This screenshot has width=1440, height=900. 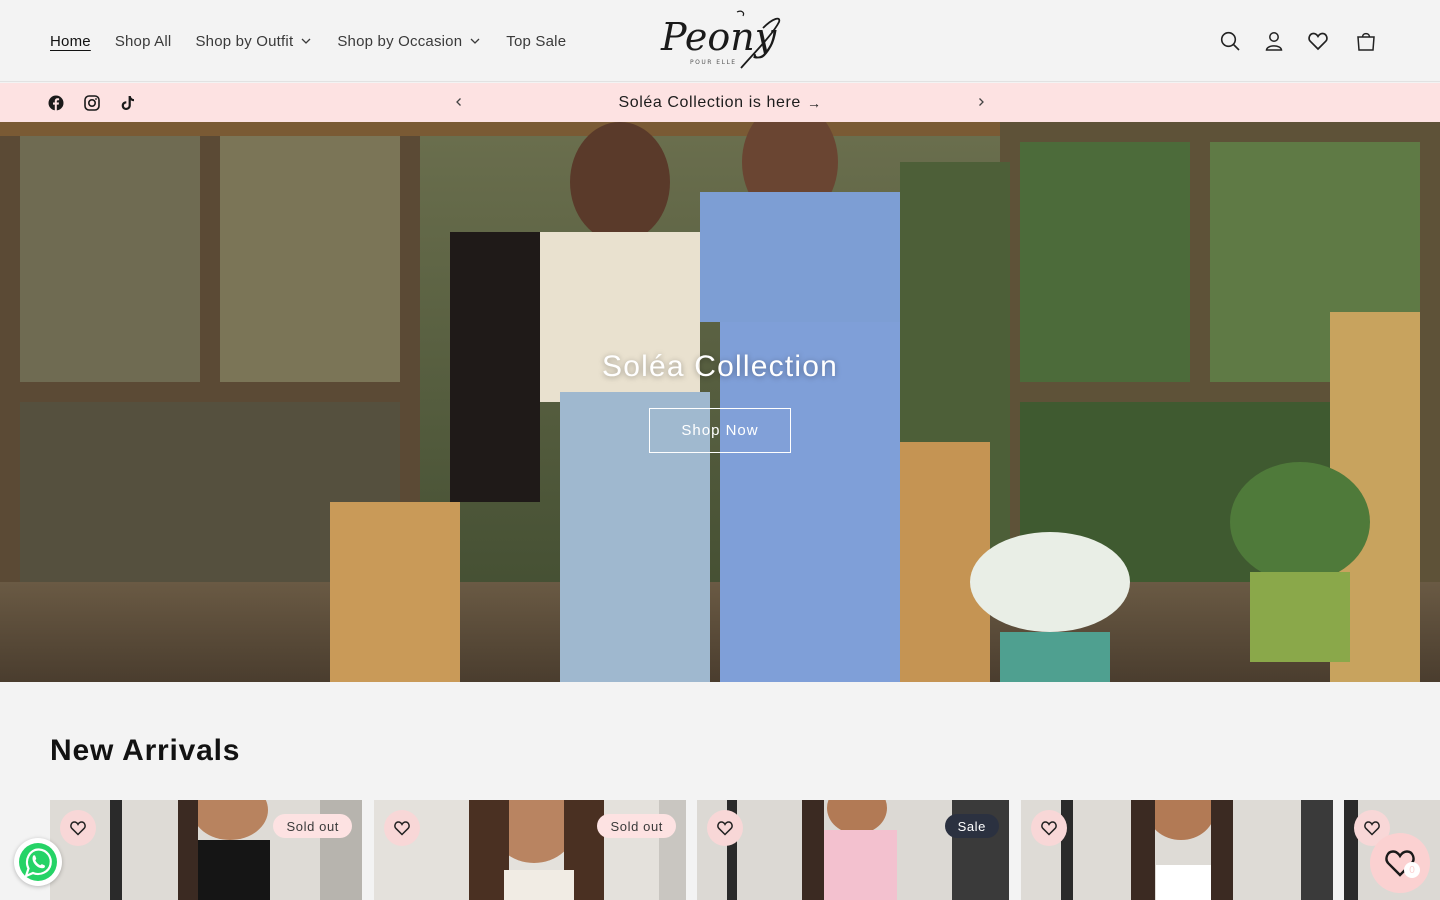 What do you see at coordinates (713, 62) in the screenshot?
I see `svg-text: POUR ELLE` at bounding box center [713, 62].